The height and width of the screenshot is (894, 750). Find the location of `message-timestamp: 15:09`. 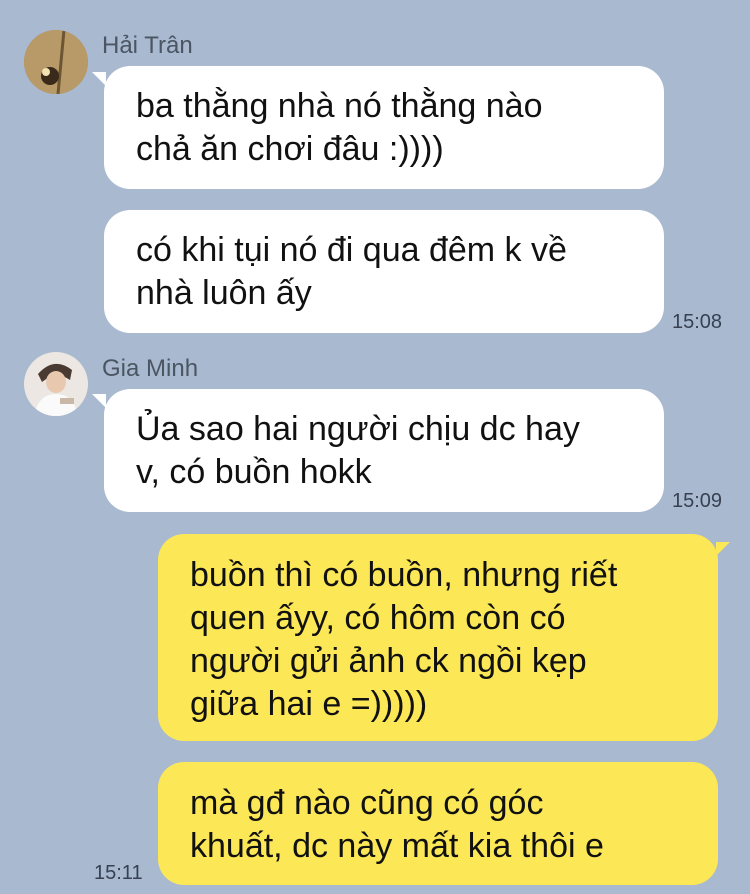

message-timestamp: 15:09 is located at coordinates (697, 501).